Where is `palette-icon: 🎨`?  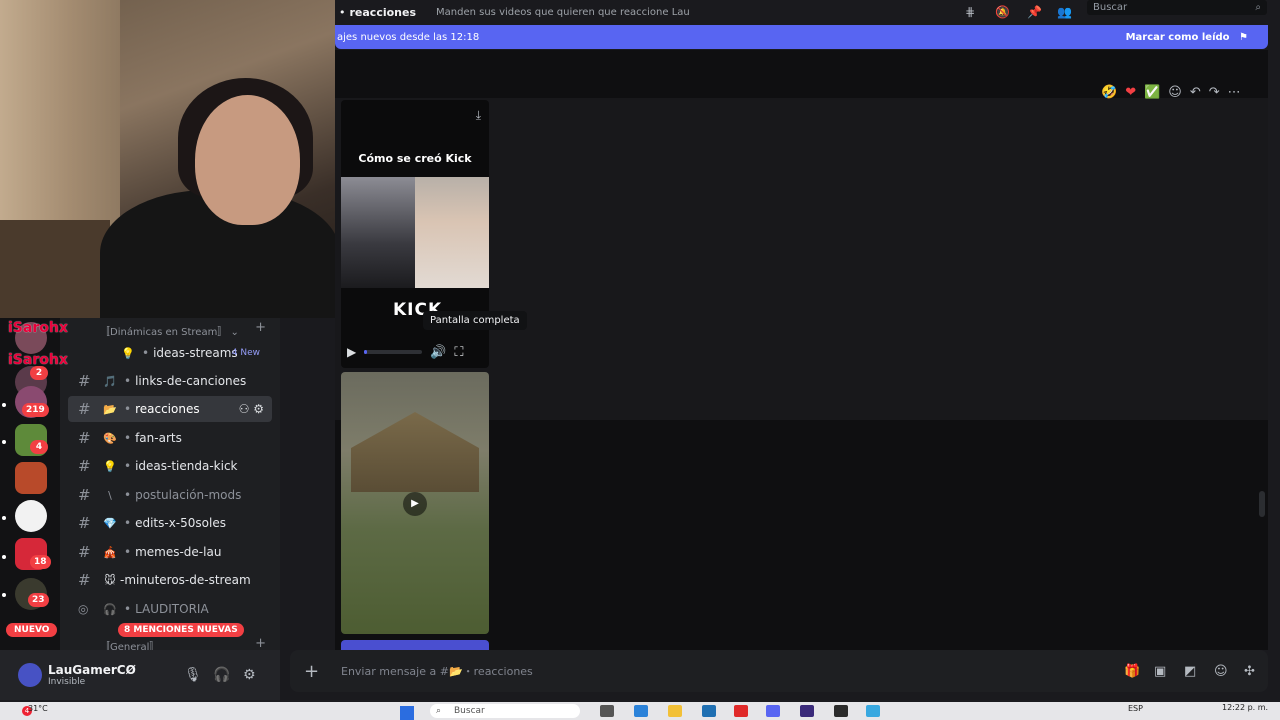 palette-icon: 🎨 is located at coordinates (110, 438).